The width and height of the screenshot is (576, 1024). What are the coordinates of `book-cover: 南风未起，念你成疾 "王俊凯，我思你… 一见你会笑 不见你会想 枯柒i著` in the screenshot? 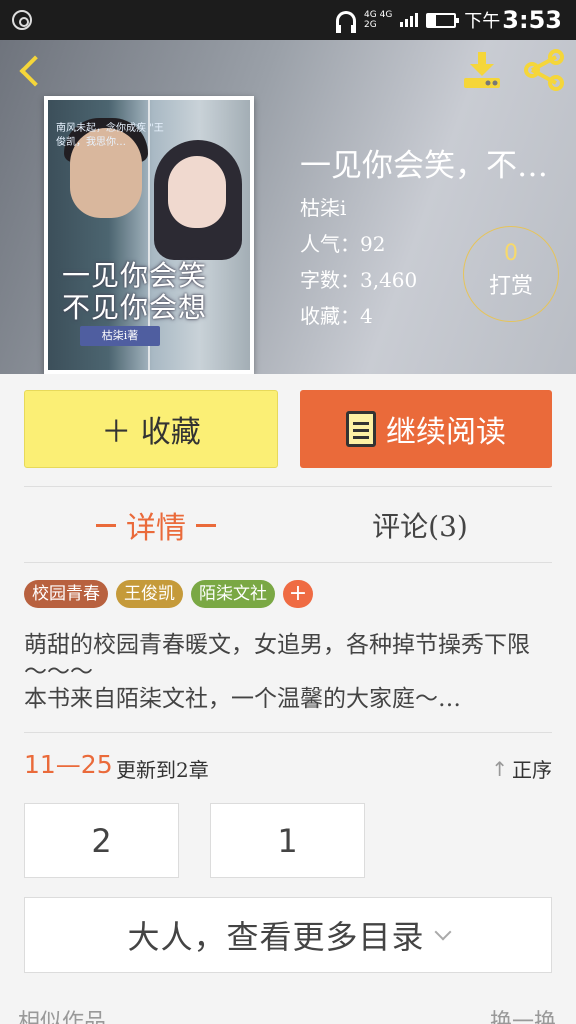 It's located at (149, 235).